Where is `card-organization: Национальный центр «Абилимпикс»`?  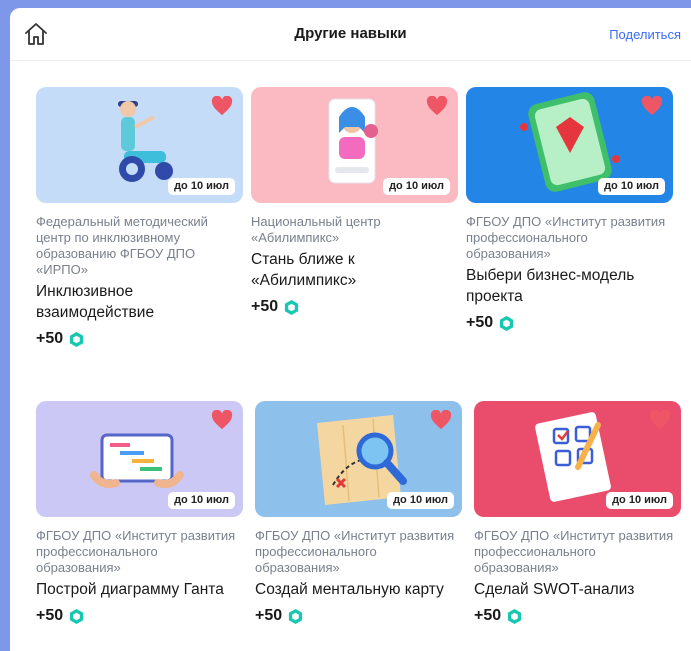 card-organization: Национальный центр «Абилимпикс» is located at coordinates (316, 229).